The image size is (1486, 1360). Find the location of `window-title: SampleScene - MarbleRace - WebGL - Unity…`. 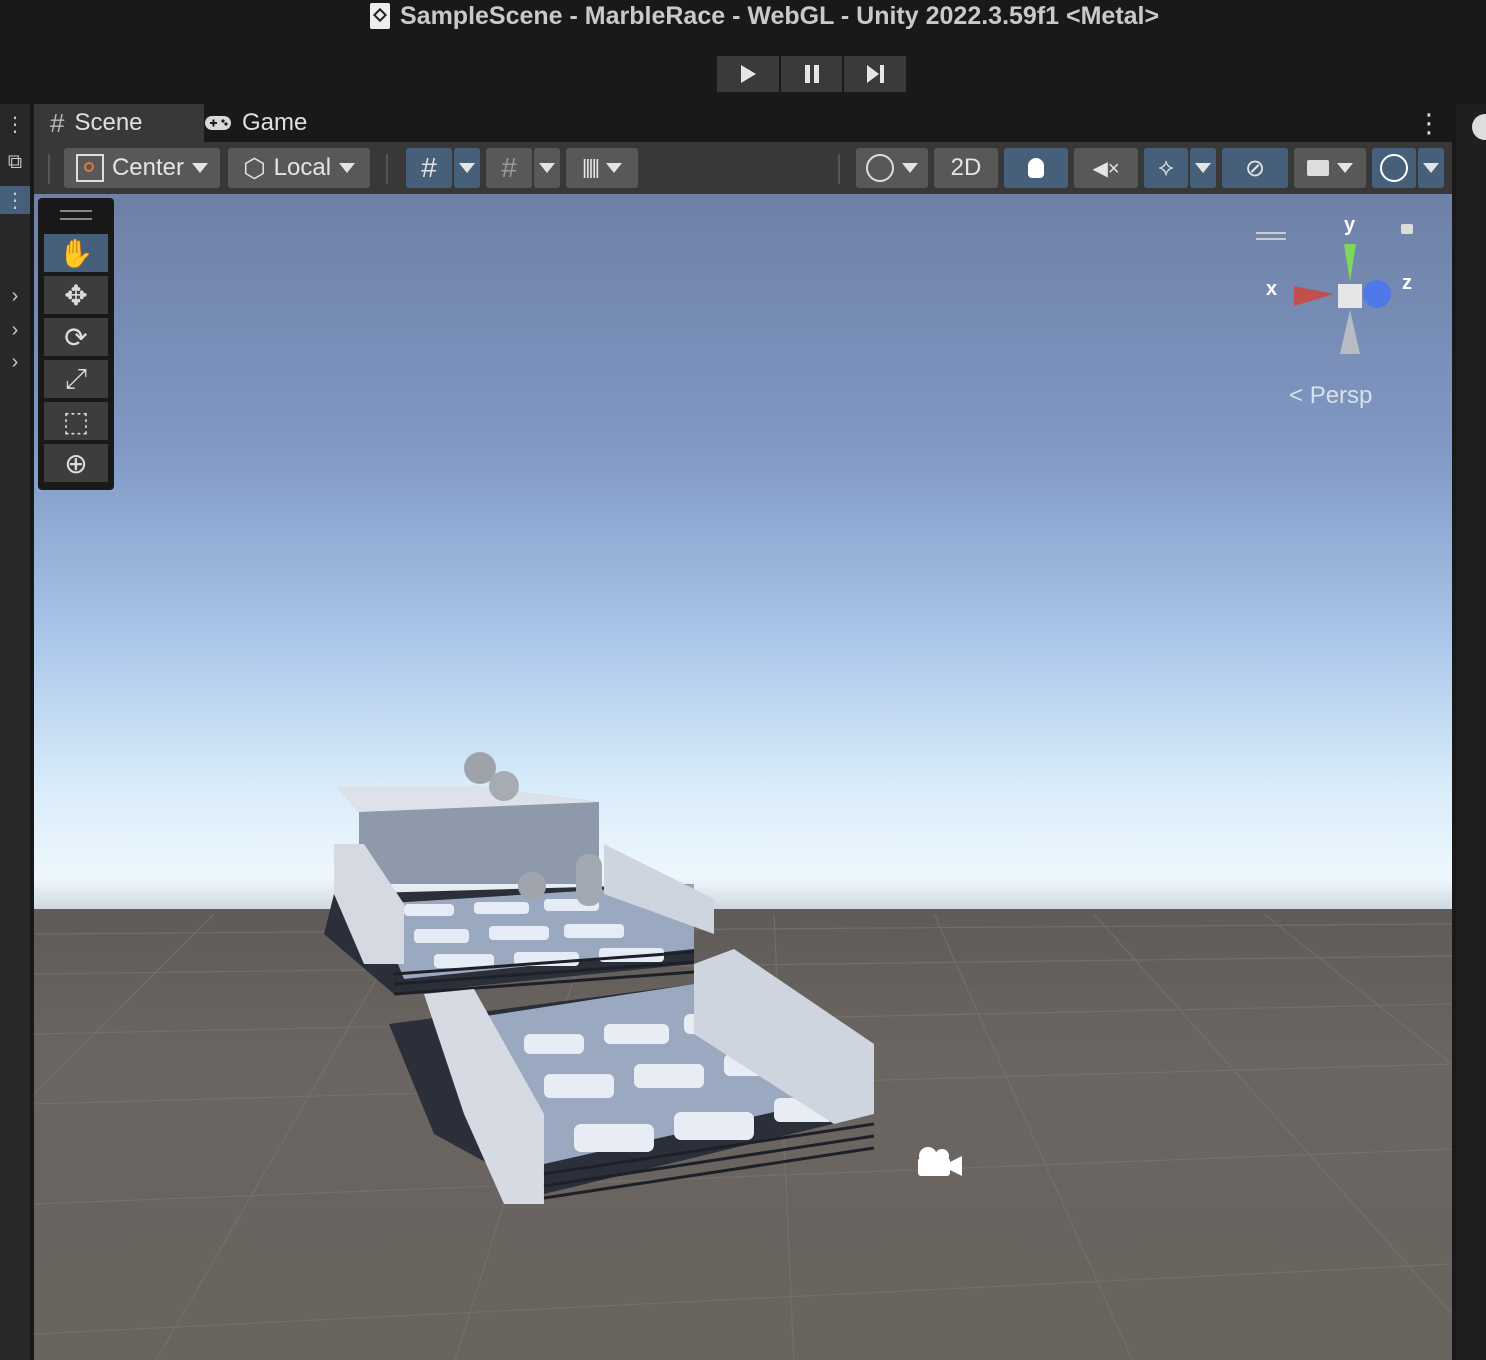

window-title: SampleScene - MarbleRace - WebGL - Unity… is located at coordinates (764, 16).